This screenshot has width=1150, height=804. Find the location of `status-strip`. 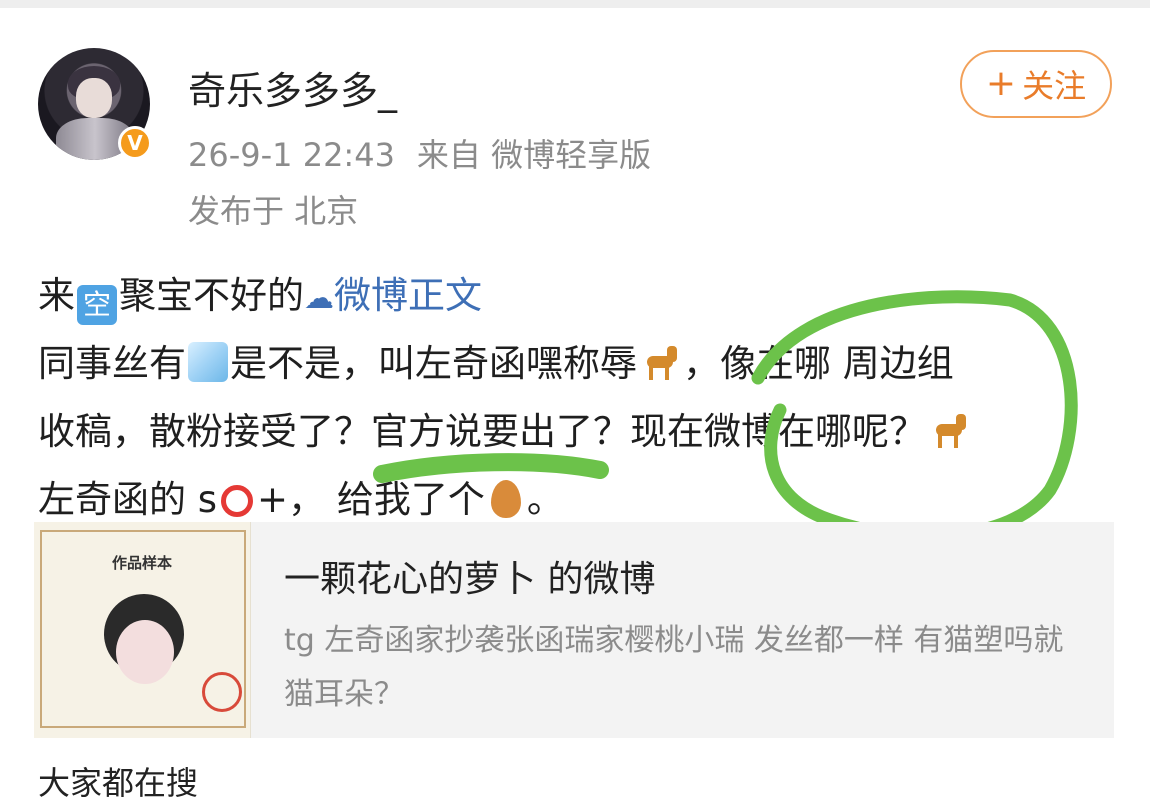

status-strip is located at coordinates (575, 4).